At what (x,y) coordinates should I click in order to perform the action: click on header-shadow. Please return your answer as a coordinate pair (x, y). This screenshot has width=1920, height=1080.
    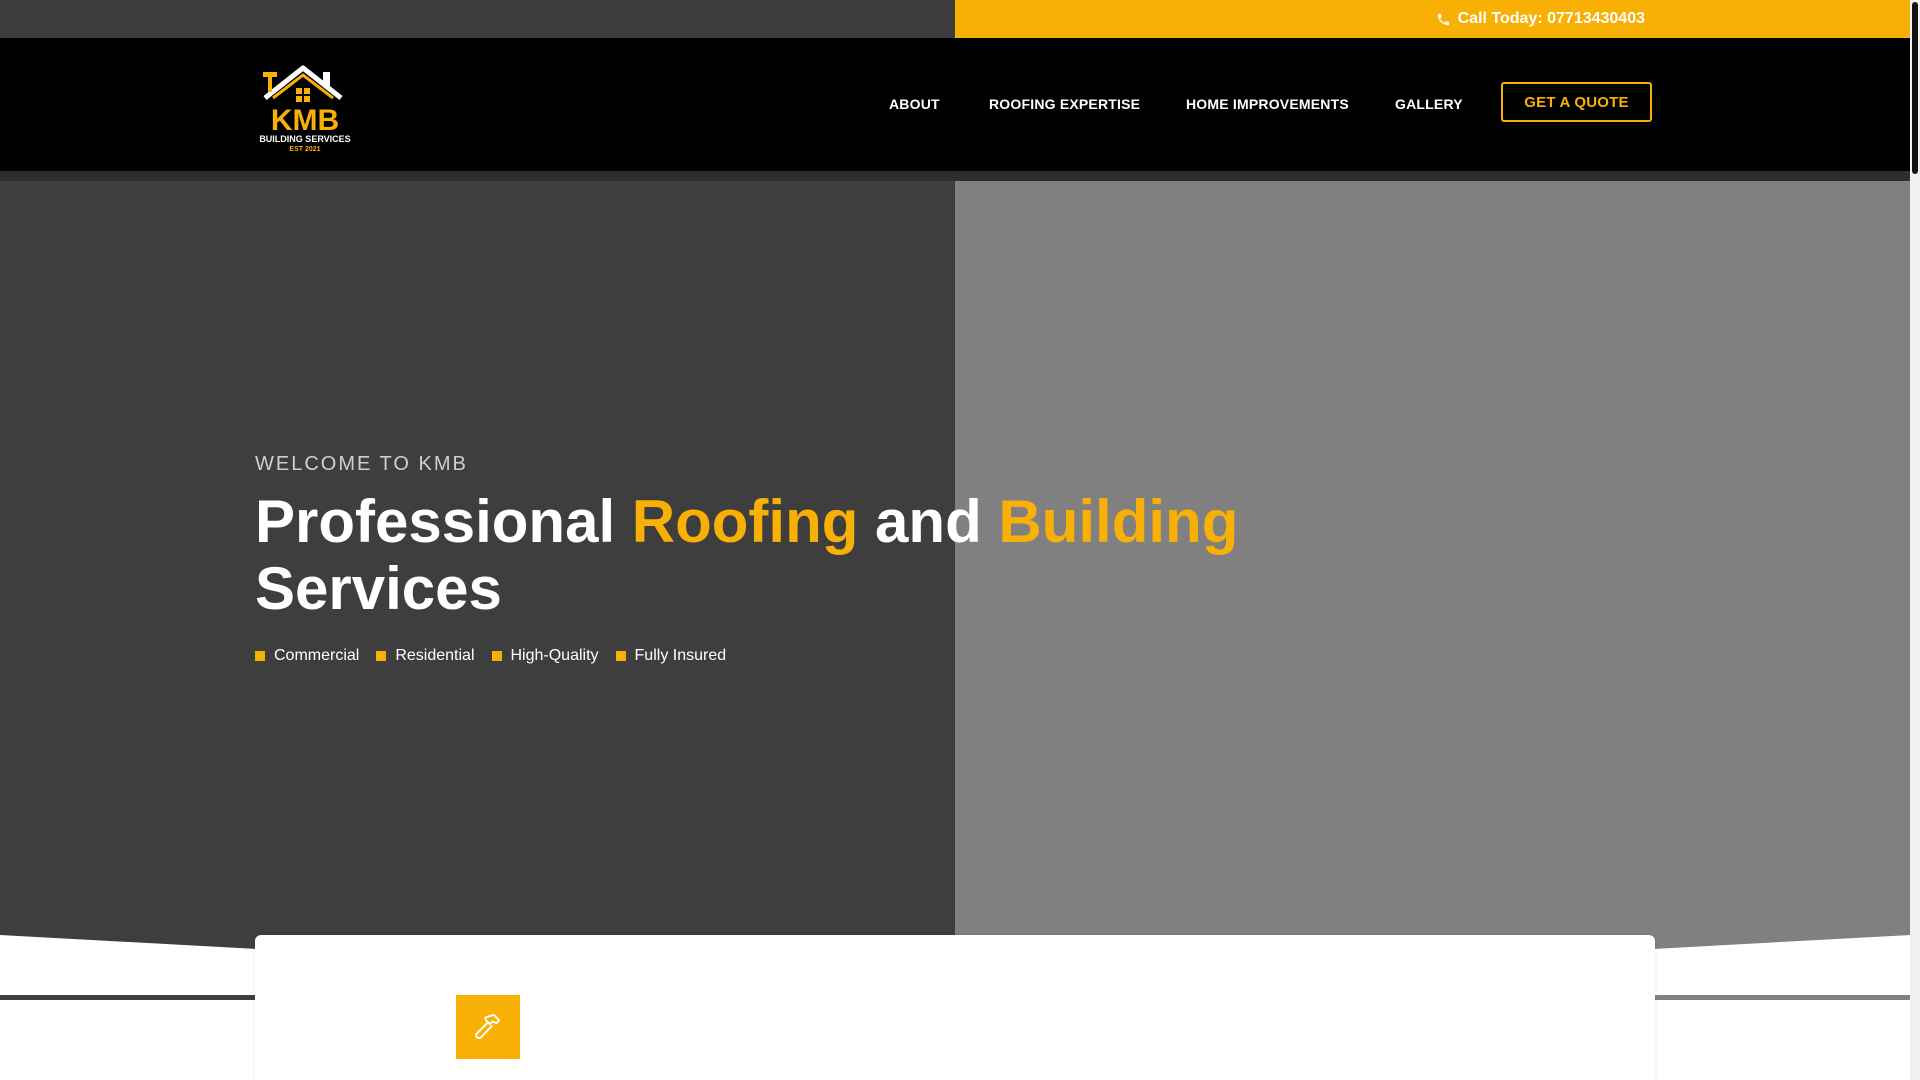
    Looking at the image, I should click on (955, 176).